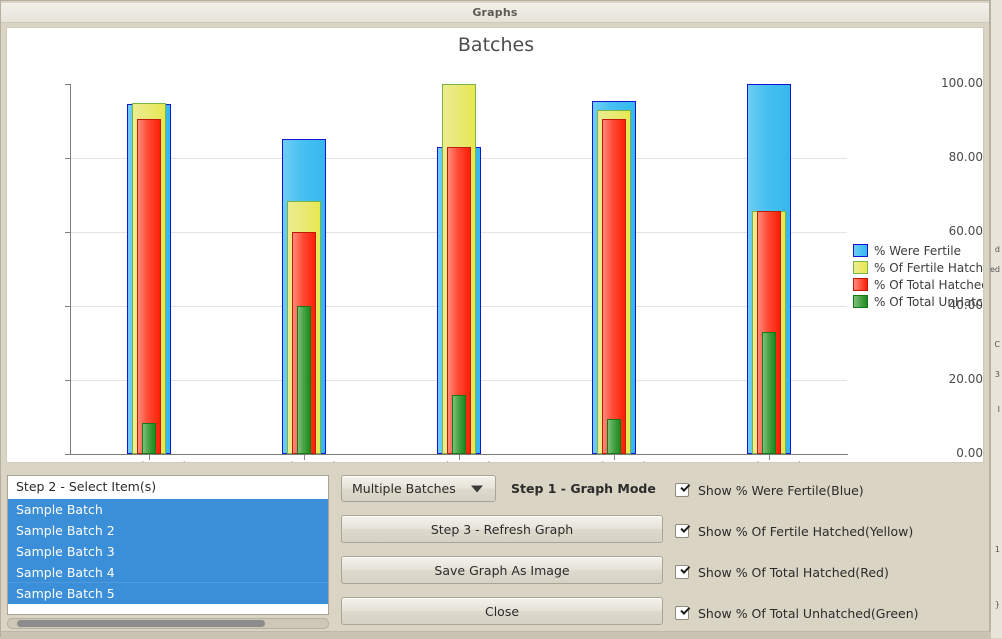  What do you see at coordinates (149, 461) in the screenshot?
I see `x-axis-tick-label: Sample Batch` at bounding box center [149, 461].